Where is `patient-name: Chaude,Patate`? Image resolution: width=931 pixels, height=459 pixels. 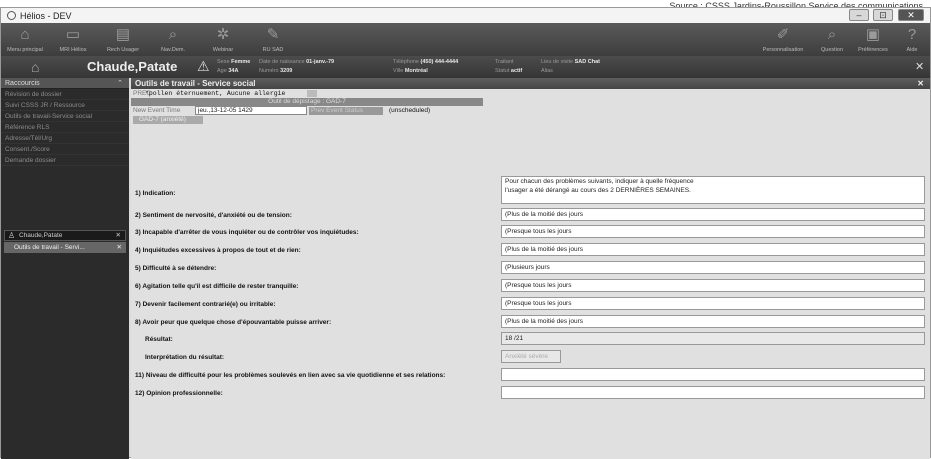
patient-name: Chaude,Patate is located at coordinates (132, 66).